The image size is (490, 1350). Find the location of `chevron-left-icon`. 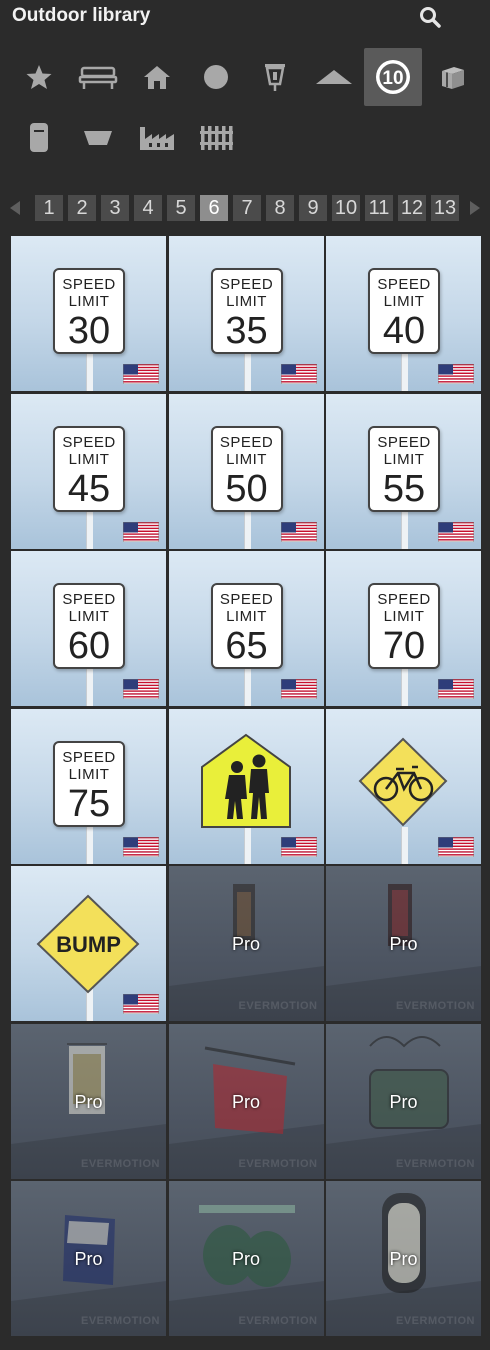

chevron-left-icon is located at coordinates (15, 208).